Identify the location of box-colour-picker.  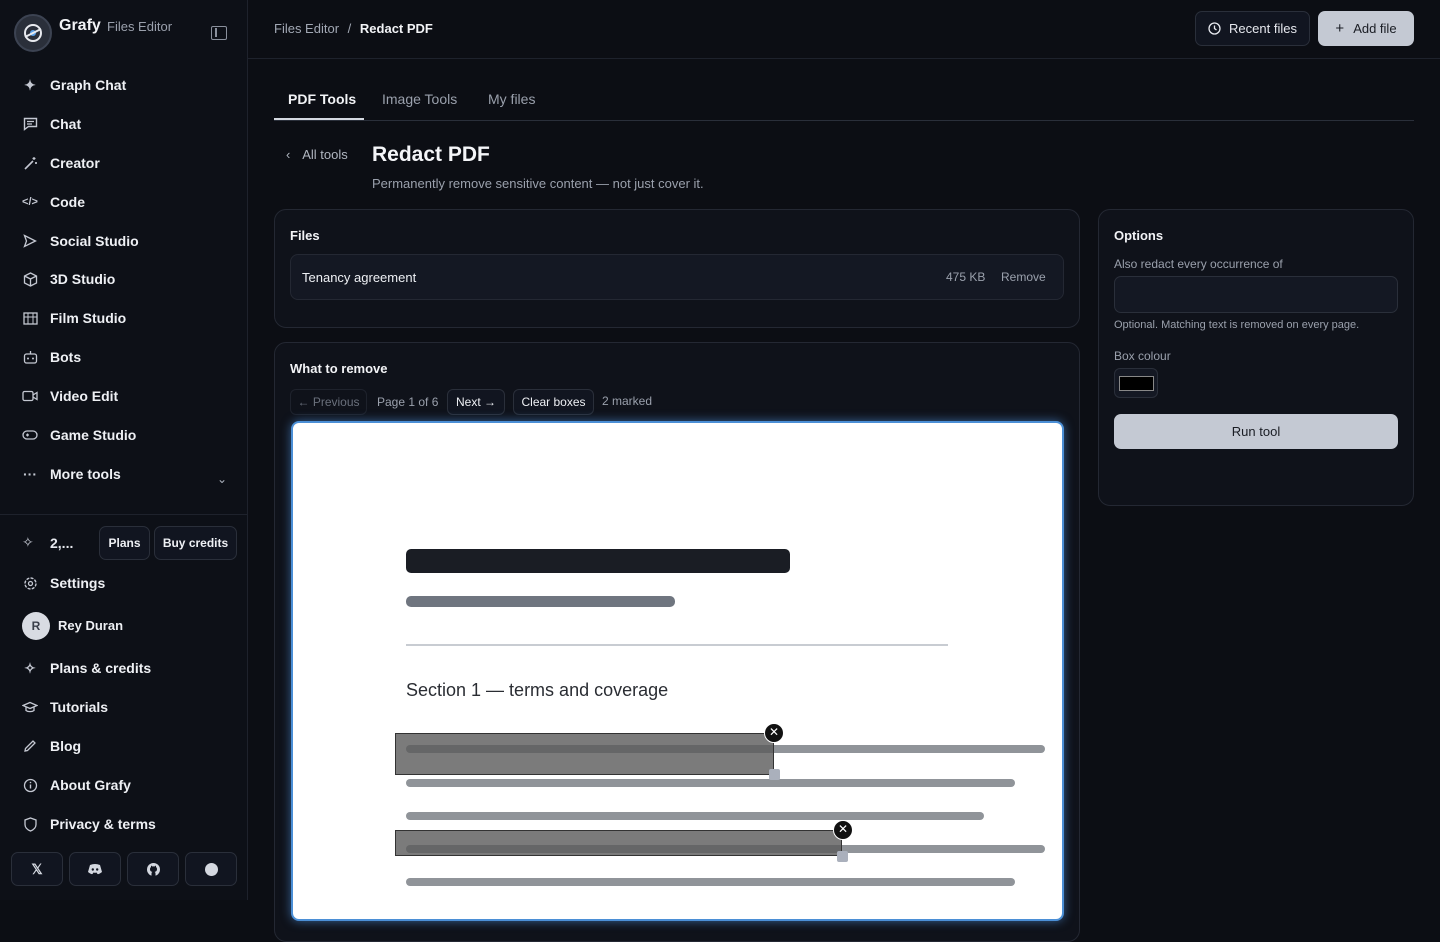
(1136, 383).